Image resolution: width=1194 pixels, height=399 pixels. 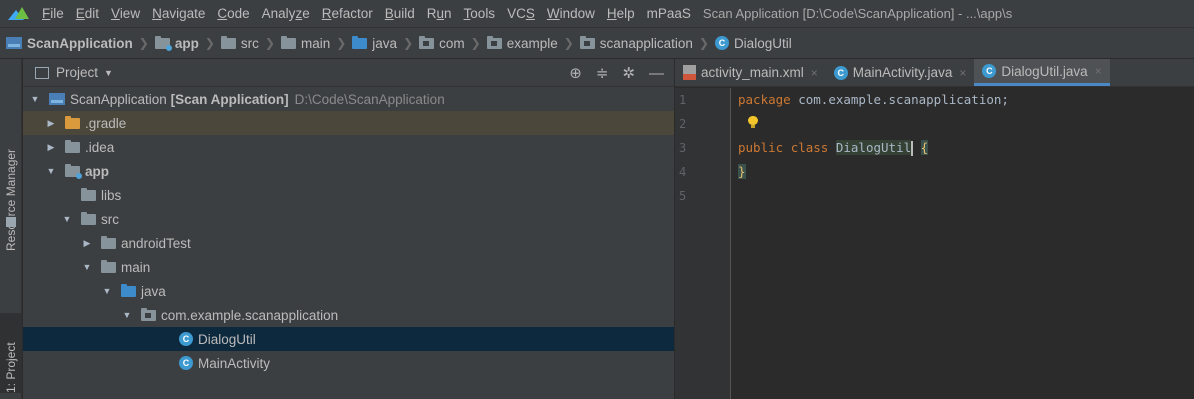 I want to click on menu-file: File, so click(x=53, y=13).